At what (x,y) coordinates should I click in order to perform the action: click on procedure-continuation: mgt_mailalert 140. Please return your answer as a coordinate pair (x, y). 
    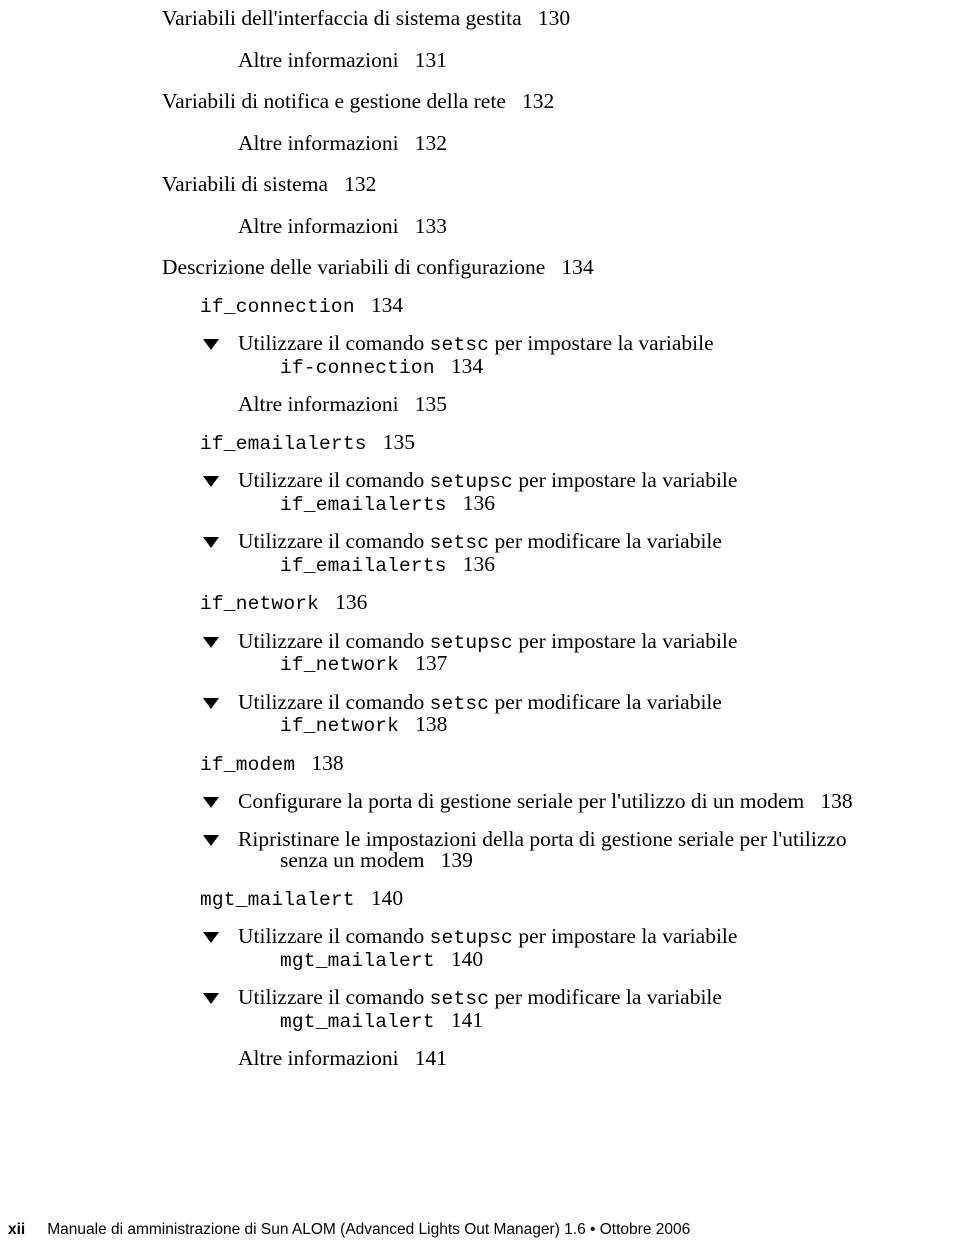
    Looking at the image, I should click on (620, 959).